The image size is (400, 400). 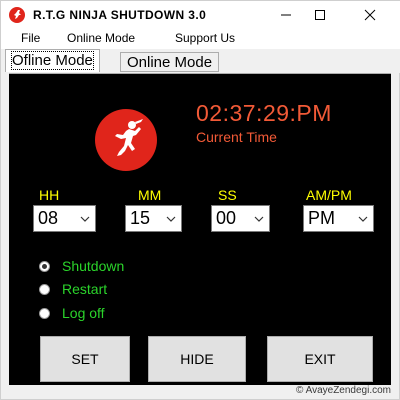 I want to click on minute-label: MM, so click(x=150, y=195).